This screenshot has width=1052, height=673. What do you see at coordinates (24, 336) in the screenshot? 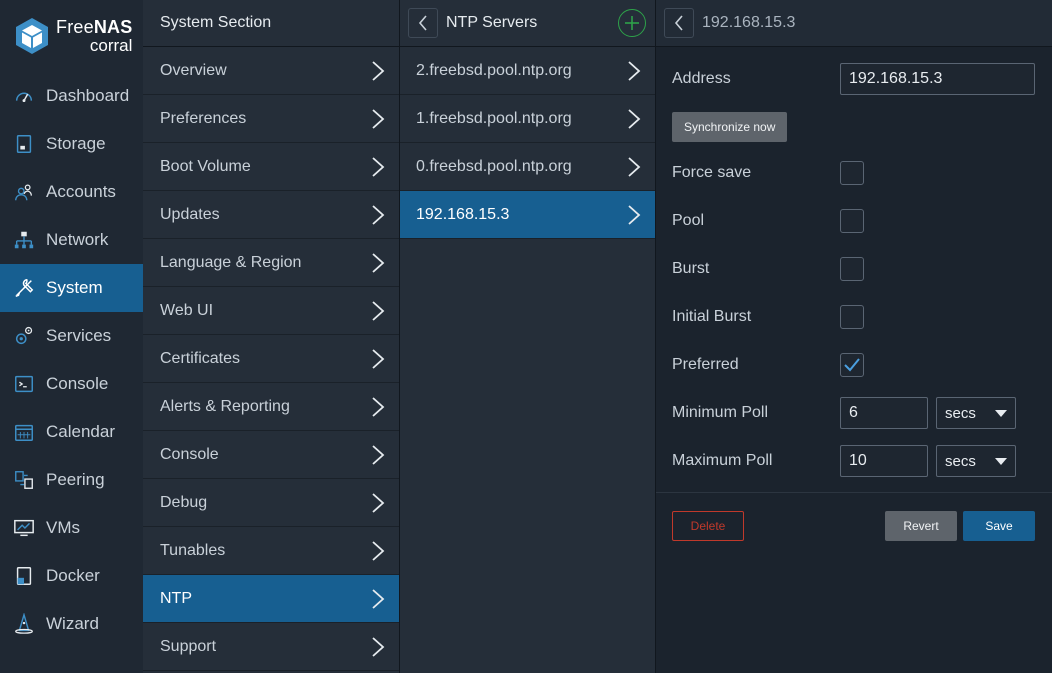
I see `services-gears-icon` at bounding box center [24, 336].